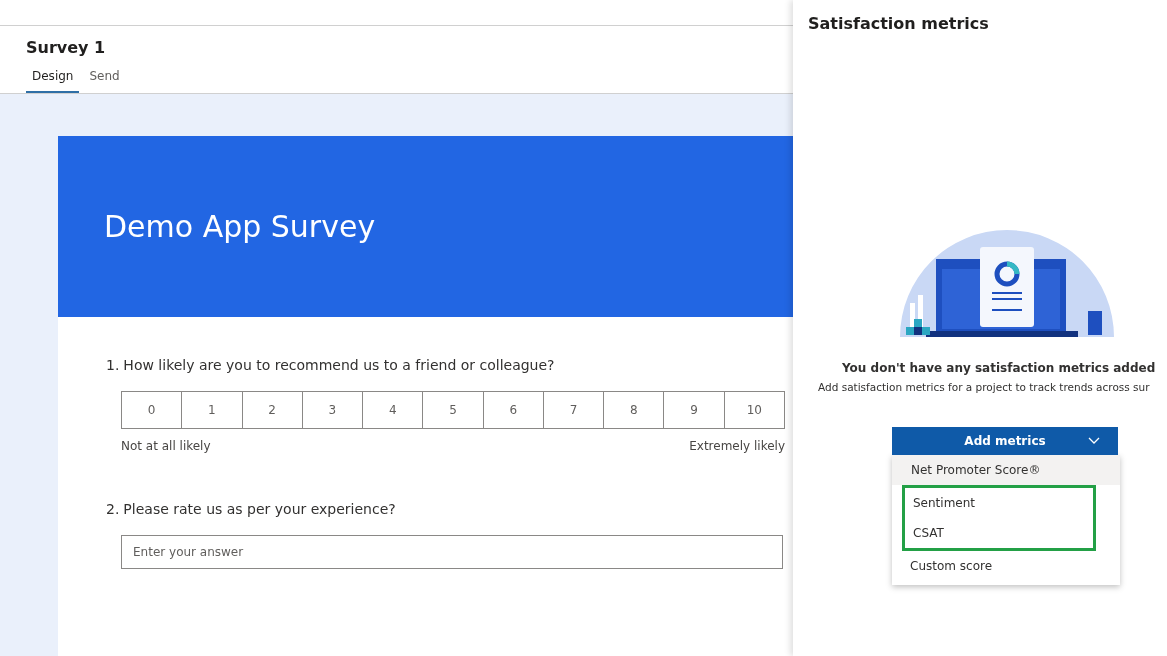 The image size is (1167, 656). Describe the element at coordinates (1006, 470) in the screenshot. I see `menu-item: Net Promoter Score®` at that location.